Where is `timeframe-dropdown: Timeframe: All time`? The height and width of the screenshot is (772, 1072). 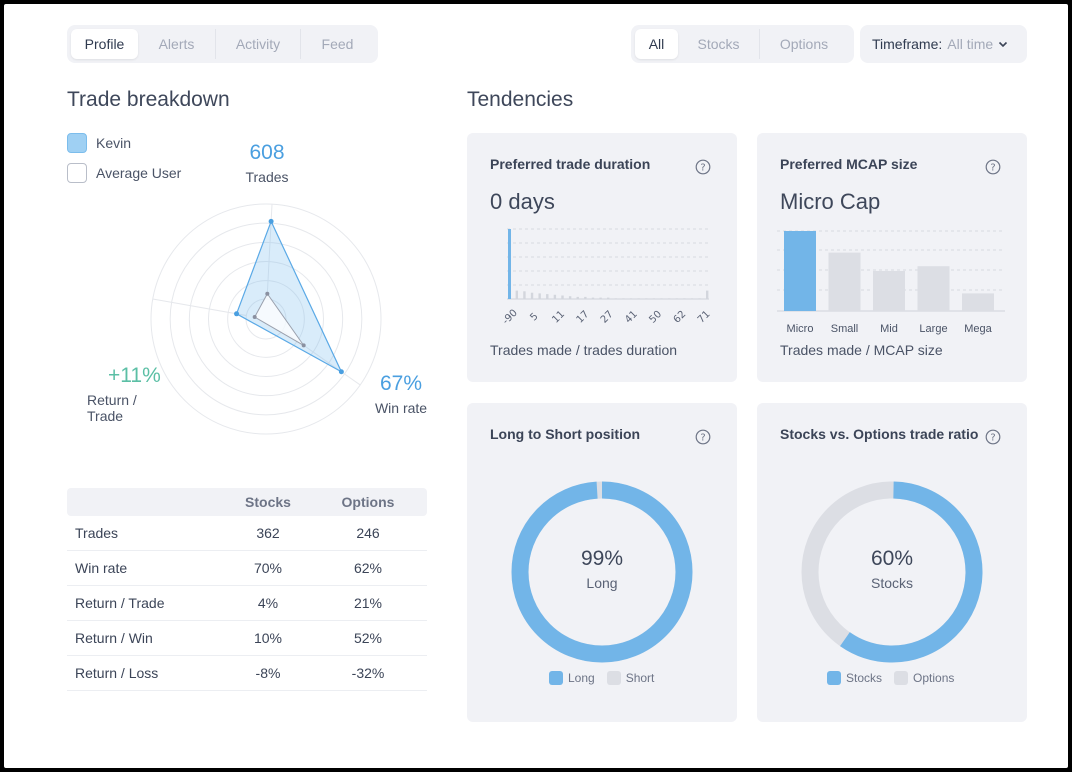 timeframe-dropdown: Timeframe: All time is located at coordinates (943, 44).